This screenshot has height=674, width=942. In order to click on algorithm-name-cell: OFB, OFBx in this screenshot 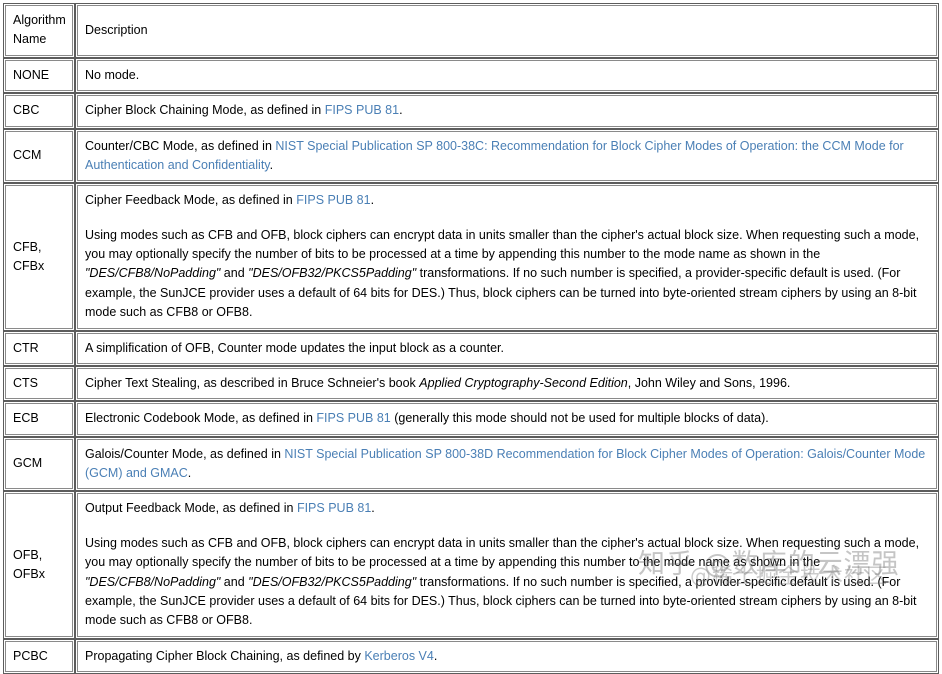, I will do `click(39, 565)`.